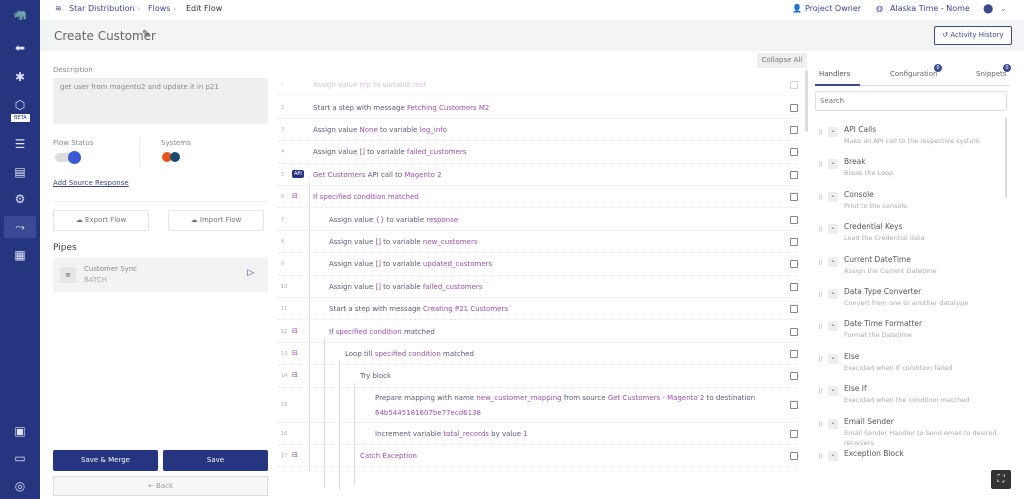  What do you see at coordinates (930, 8) in the screenshot?
I see `timezone-selector: Alaska Time - Nome` at bounding box center [930, 8].